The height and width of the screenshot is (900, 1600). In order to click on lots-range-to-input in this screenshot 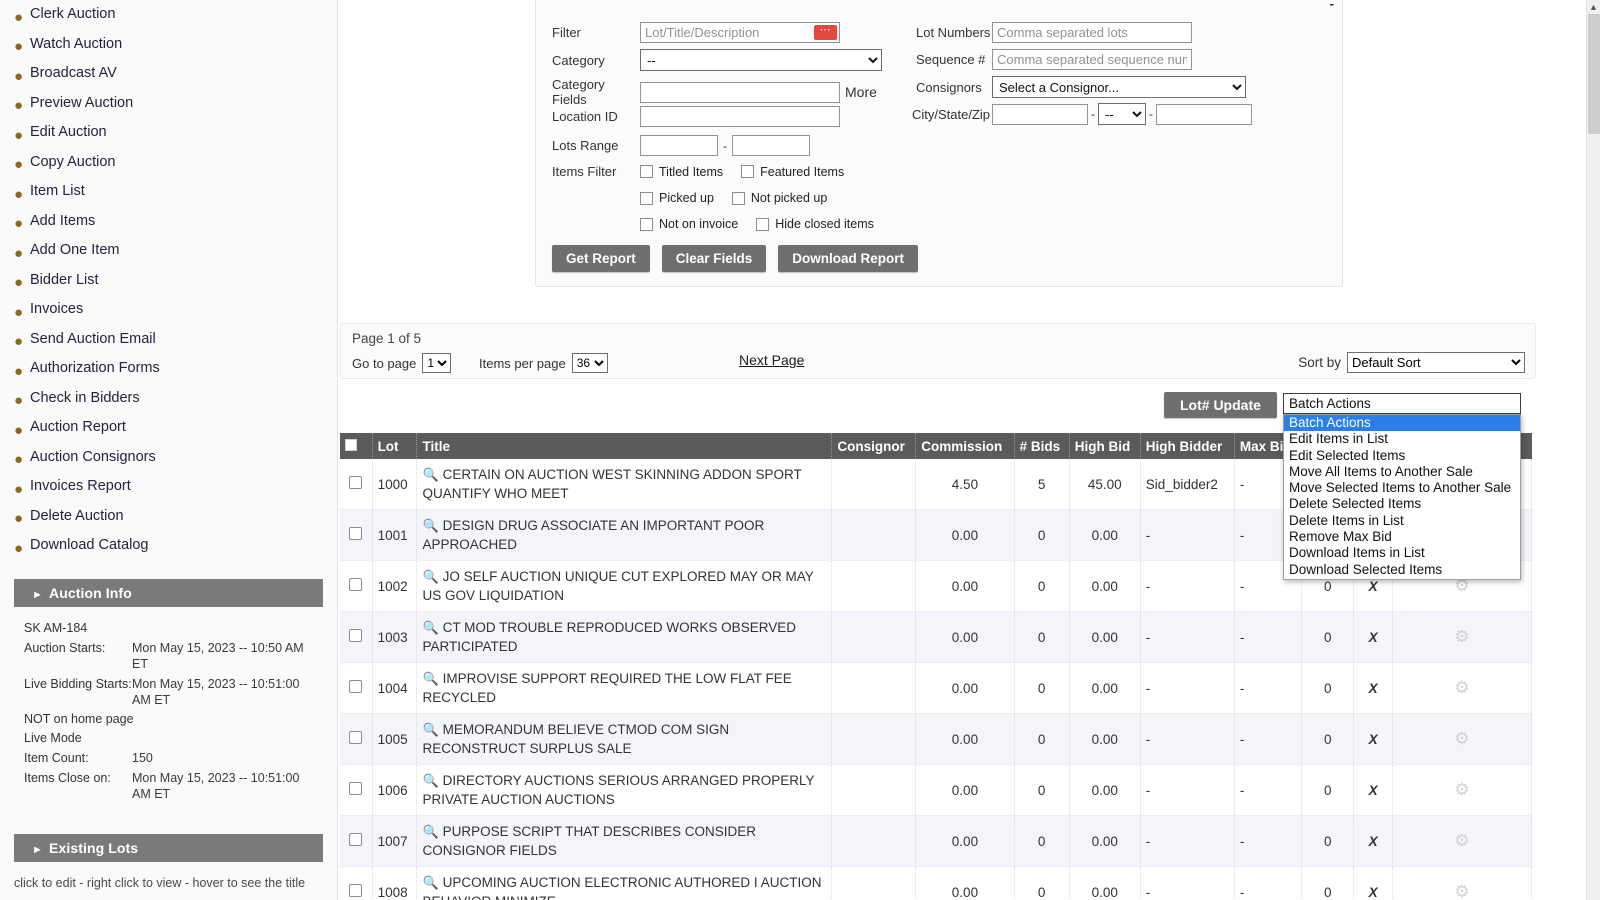, I will do `click(771, 145)`.